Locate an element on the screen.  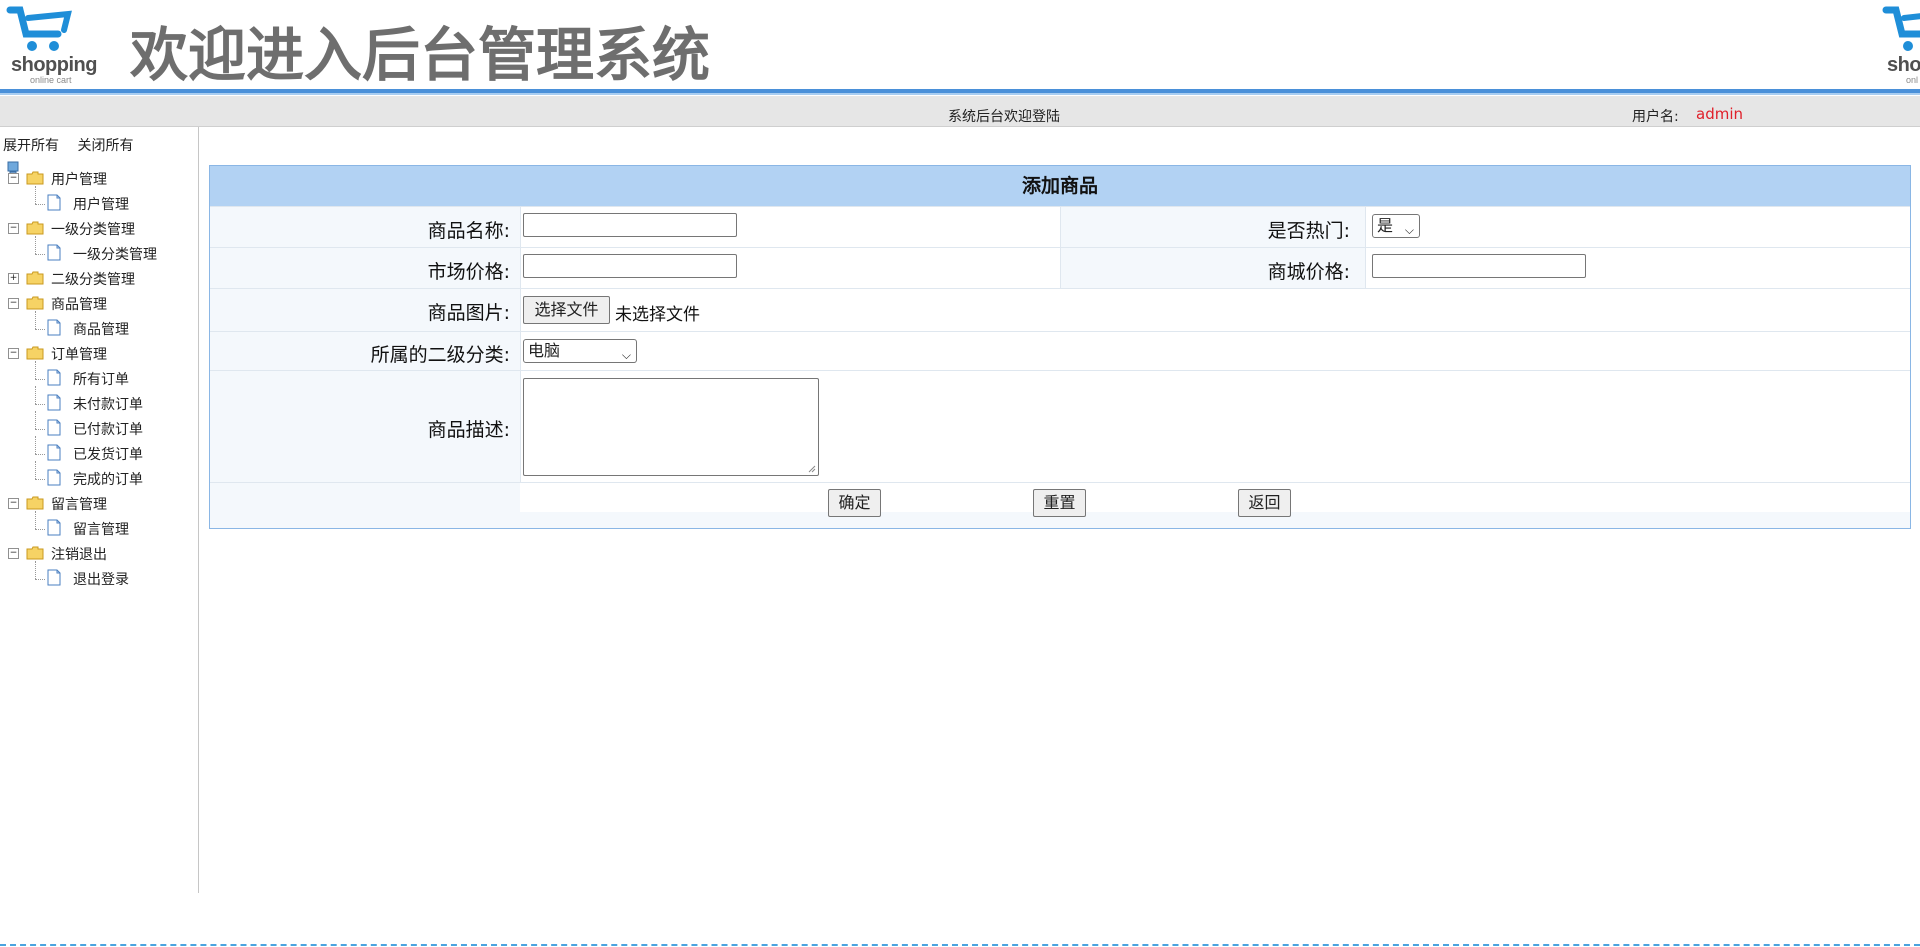
page-title: 欢迎进入后台管理系统 is located at coordinates (420, 55).